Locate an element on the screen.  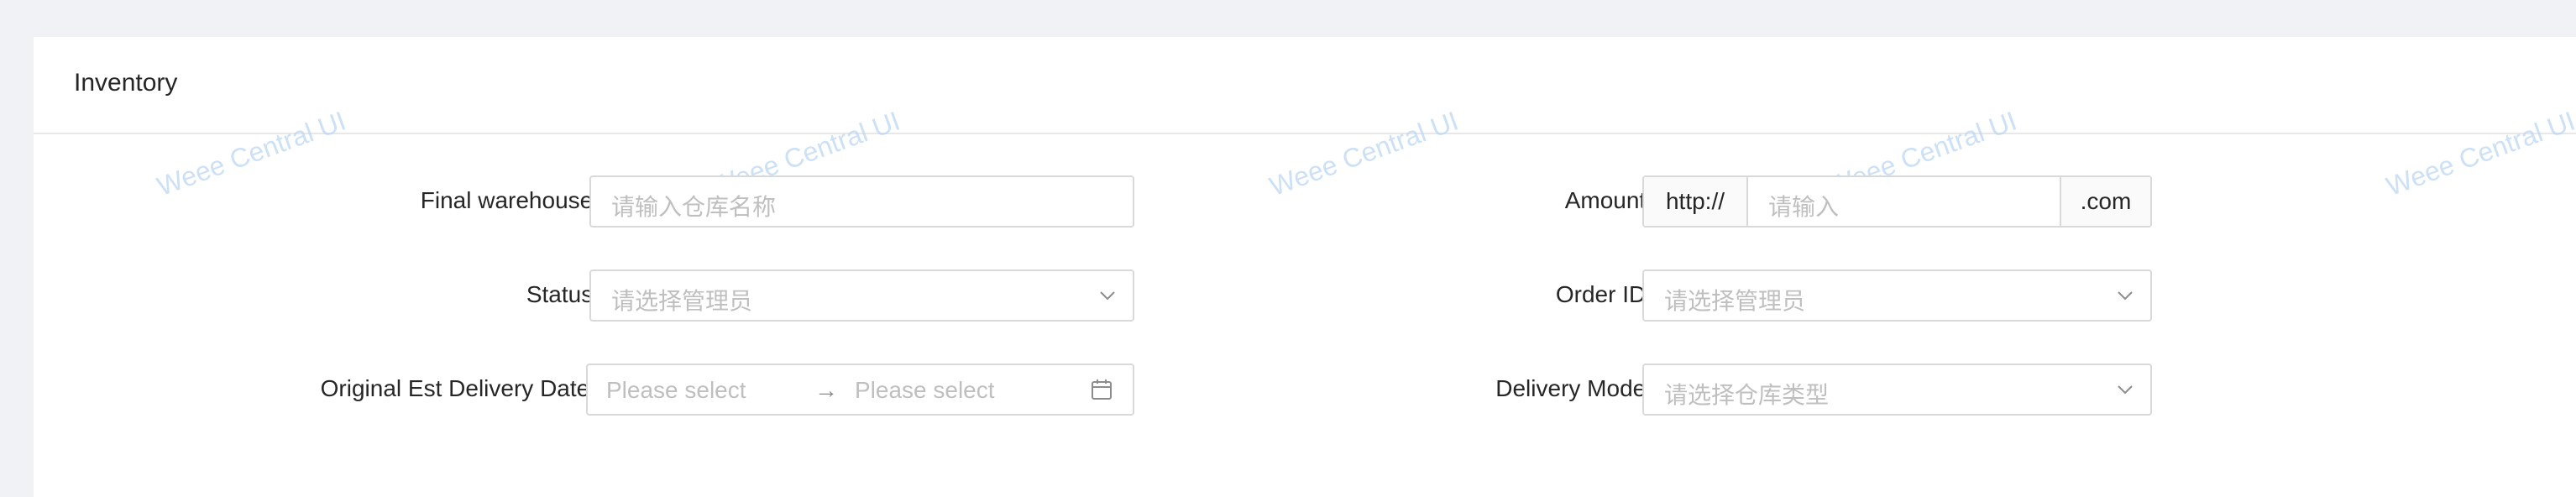
start-date-input: Please select is located at coordinates (676, 390).